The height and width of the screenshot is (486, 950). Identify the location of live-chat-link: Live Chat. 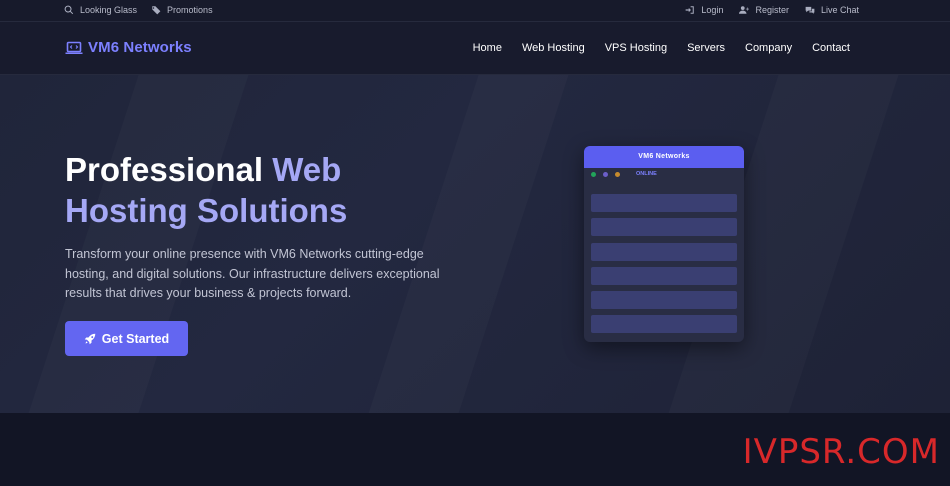
(832, 10).